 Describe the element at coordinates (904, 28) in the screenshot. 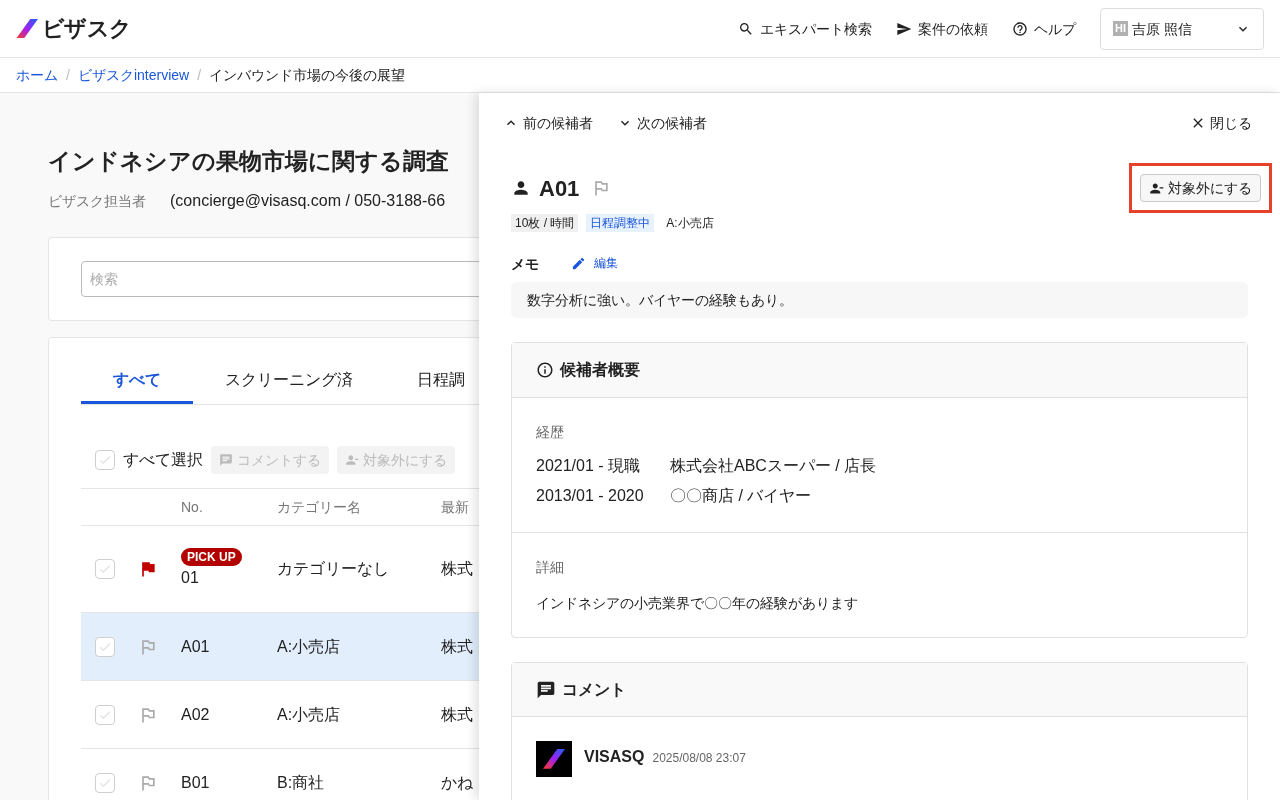

I see `send-icon` at that location.